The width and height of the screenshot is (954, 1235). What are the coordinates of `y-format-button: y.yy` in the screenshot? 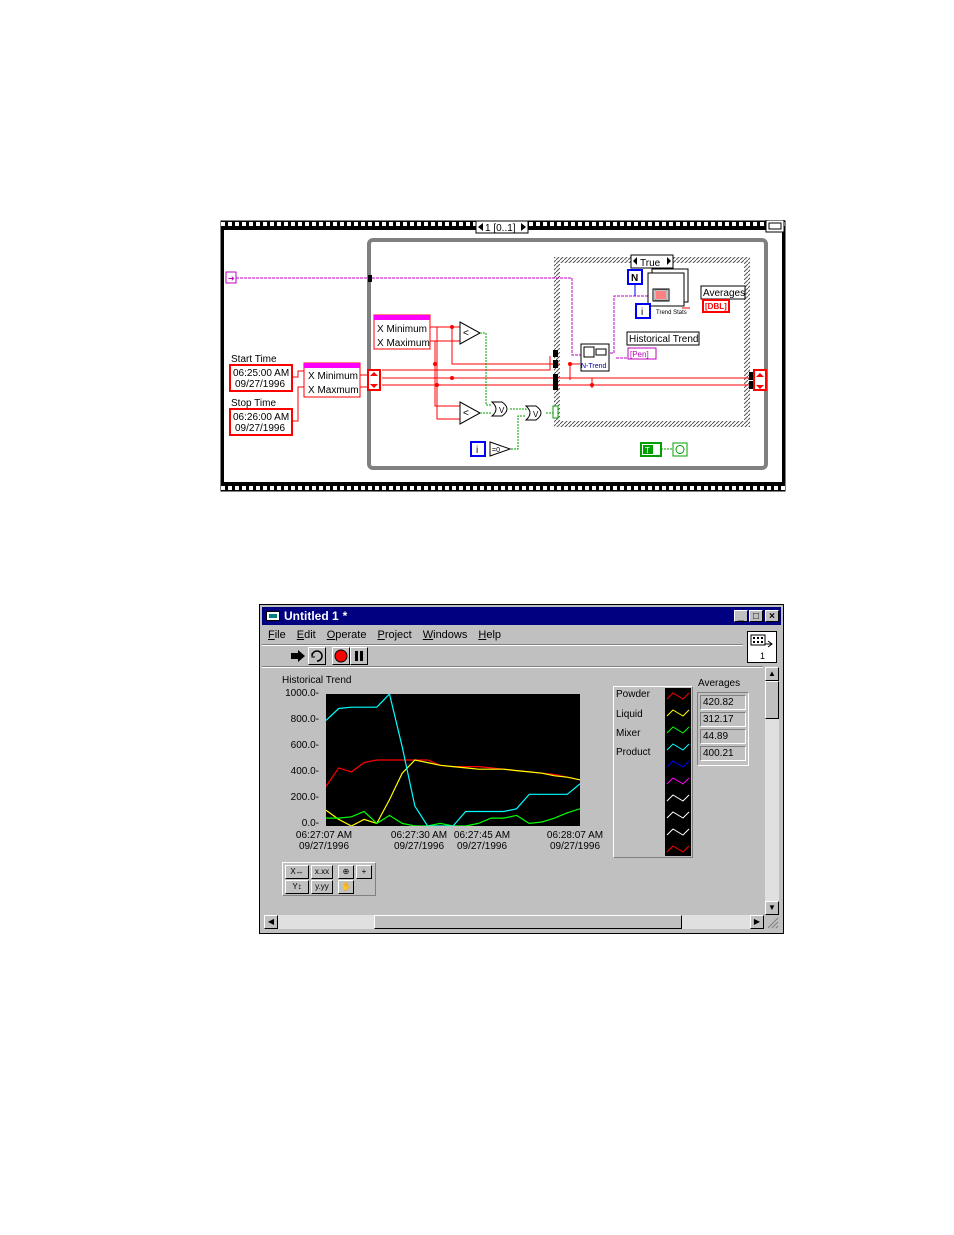 It's located at (322, 887).